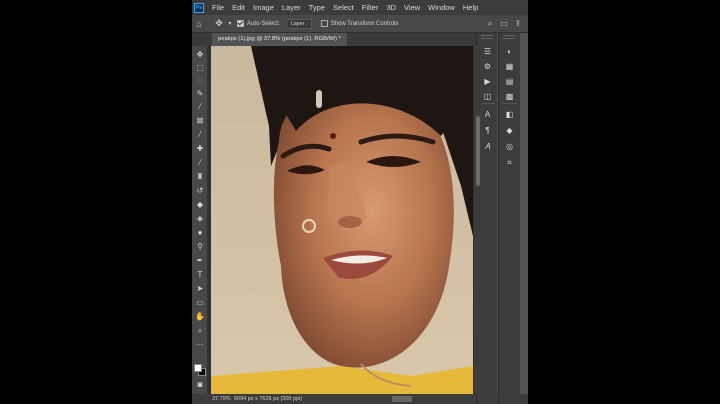 The height and width of the screenshot is (404, 720). Describe the element at coordinates (441, 7) in the screenshot. I see `menu-window: Window` at that location.